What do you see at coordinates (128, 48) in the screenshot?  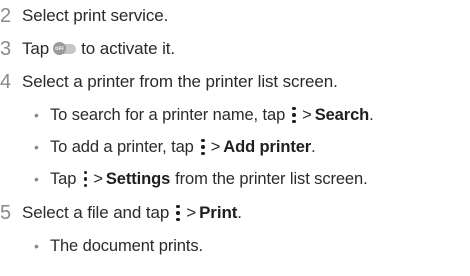 I see `step-text-after: to activate it.` at bounding box center [128, 48].